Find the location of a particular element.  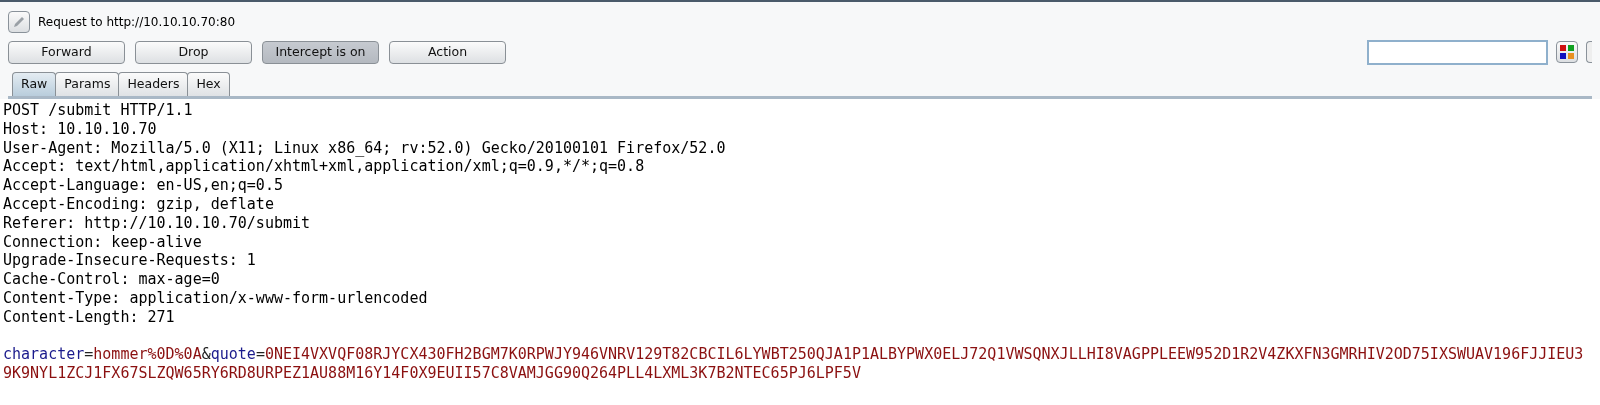

request-line: Upgrade-Insecure-Requests: 1 is located at coordinates (129, 261).